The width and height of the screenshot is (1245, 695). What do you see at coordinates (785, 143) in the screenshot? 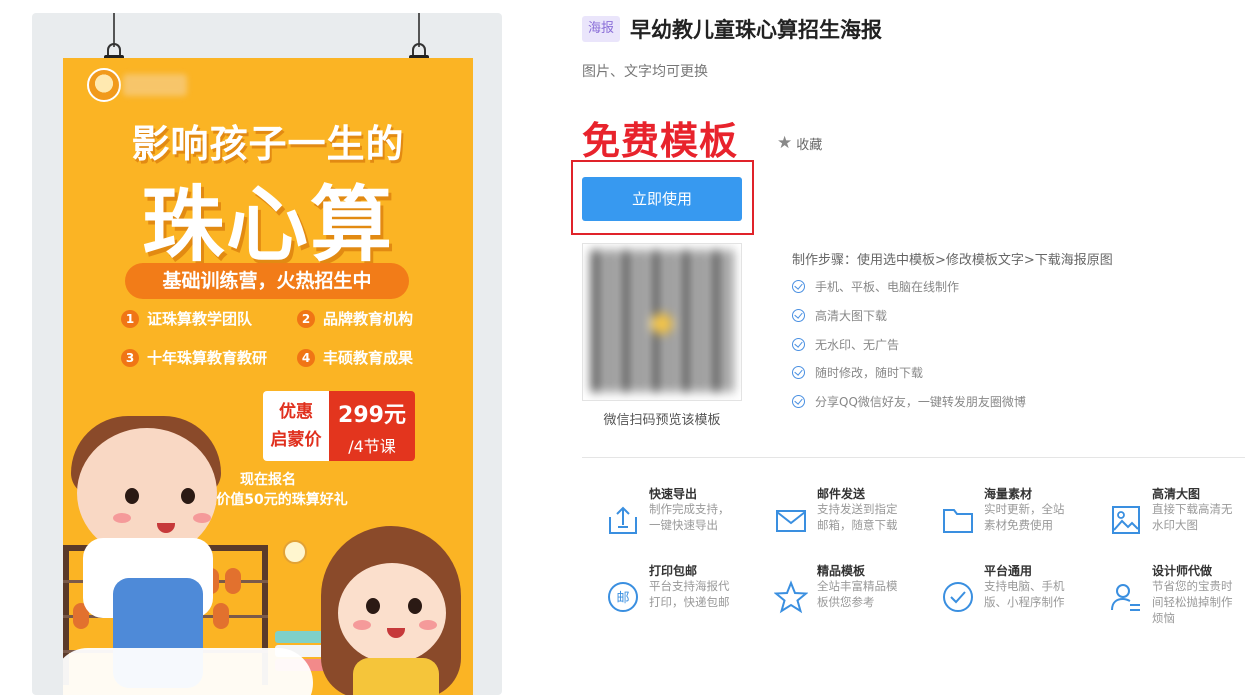
I see `star-icon: ★` at bounding box center [785, 143].